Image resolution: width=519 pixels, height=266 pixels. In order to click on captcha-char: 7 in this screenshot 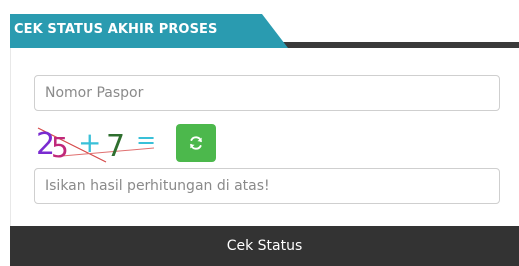, I will do `click(115, 146)`.